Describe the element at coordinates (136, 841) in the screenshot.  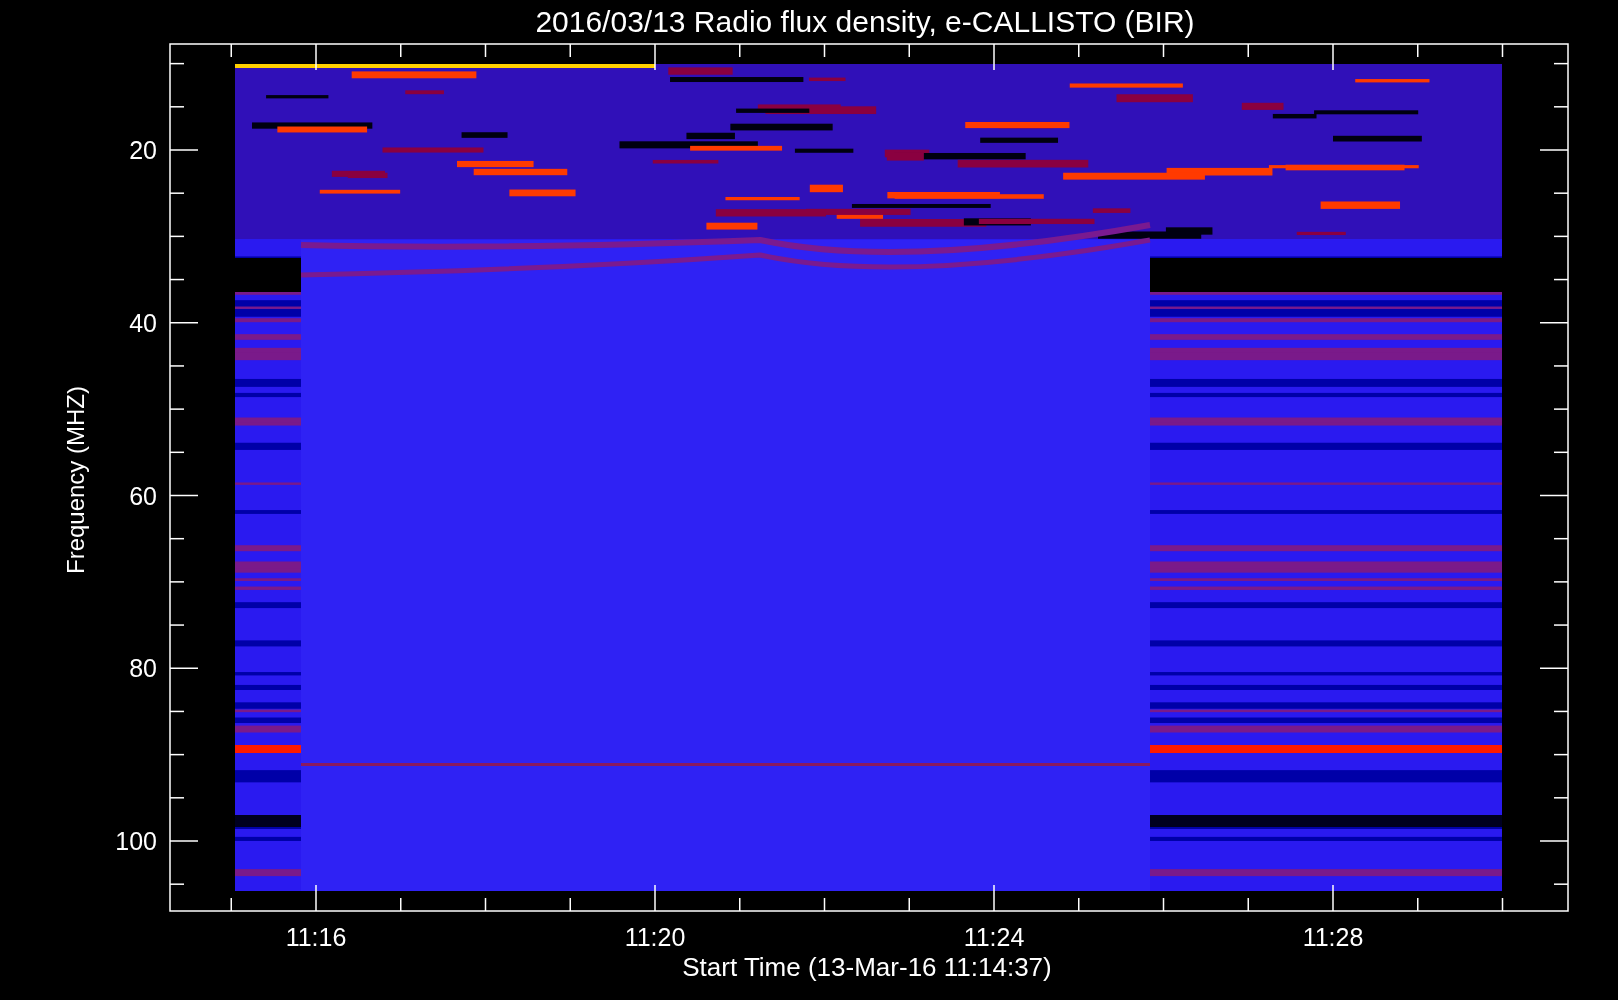
I see `y-tick-label: 100` at that location.